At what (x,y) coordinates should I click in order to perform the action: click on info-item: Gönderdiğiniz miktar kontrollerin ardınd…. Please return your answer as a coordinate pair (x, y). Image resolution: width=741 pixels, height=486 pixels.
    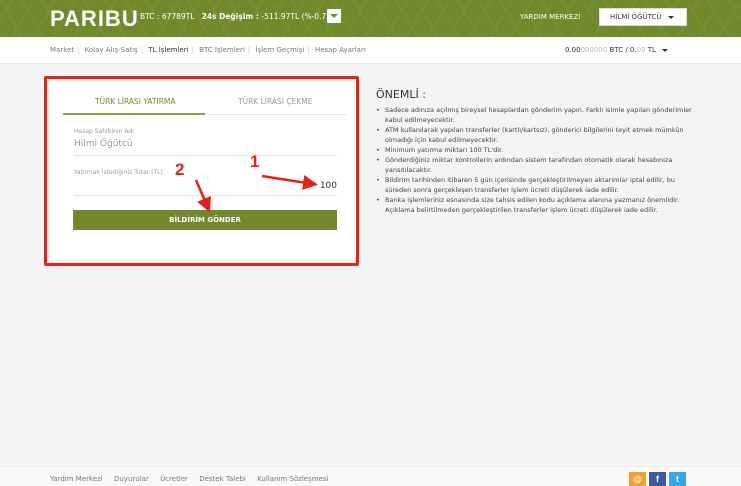
    Looking at the image, I should click on (536, 165).